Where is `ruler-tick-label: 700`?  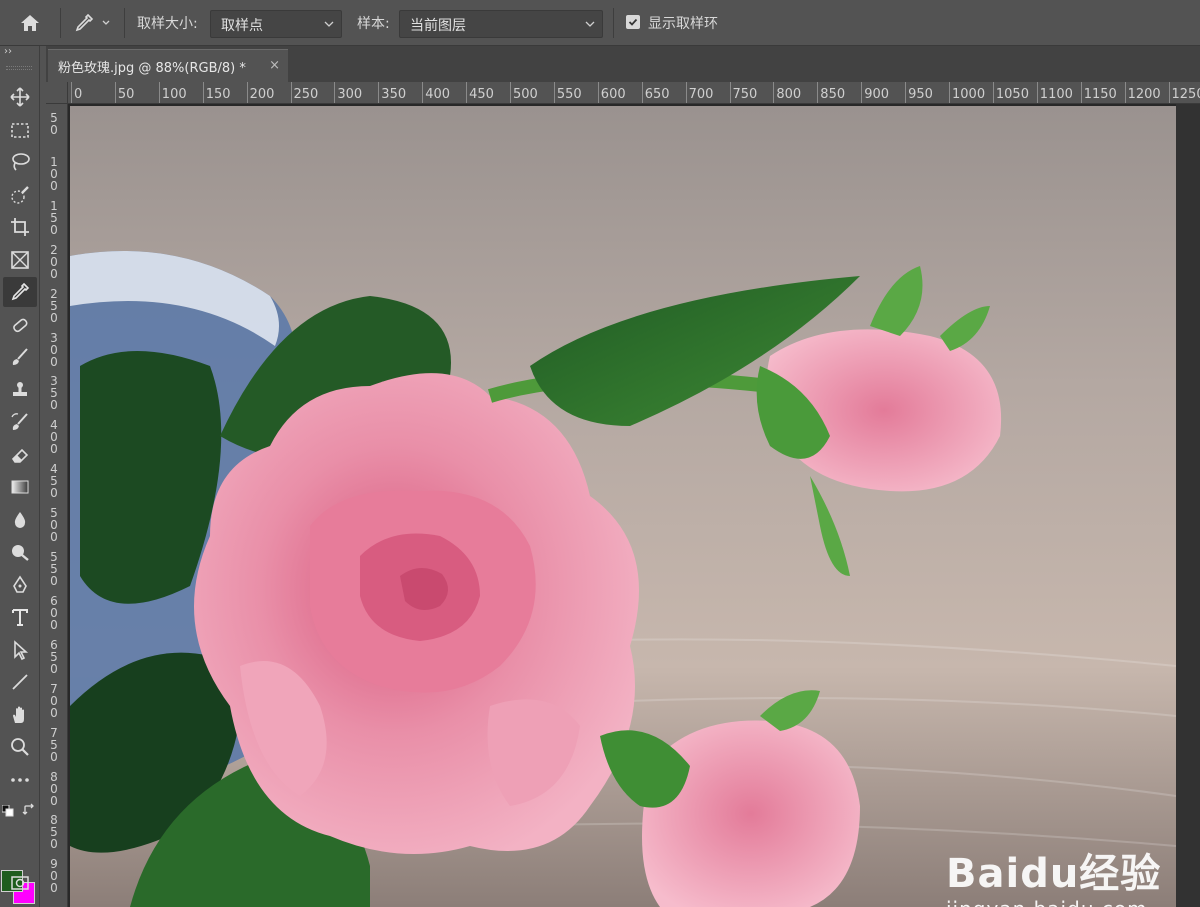
ruler-tick-label: 700 is located at coordinates (701, 94).